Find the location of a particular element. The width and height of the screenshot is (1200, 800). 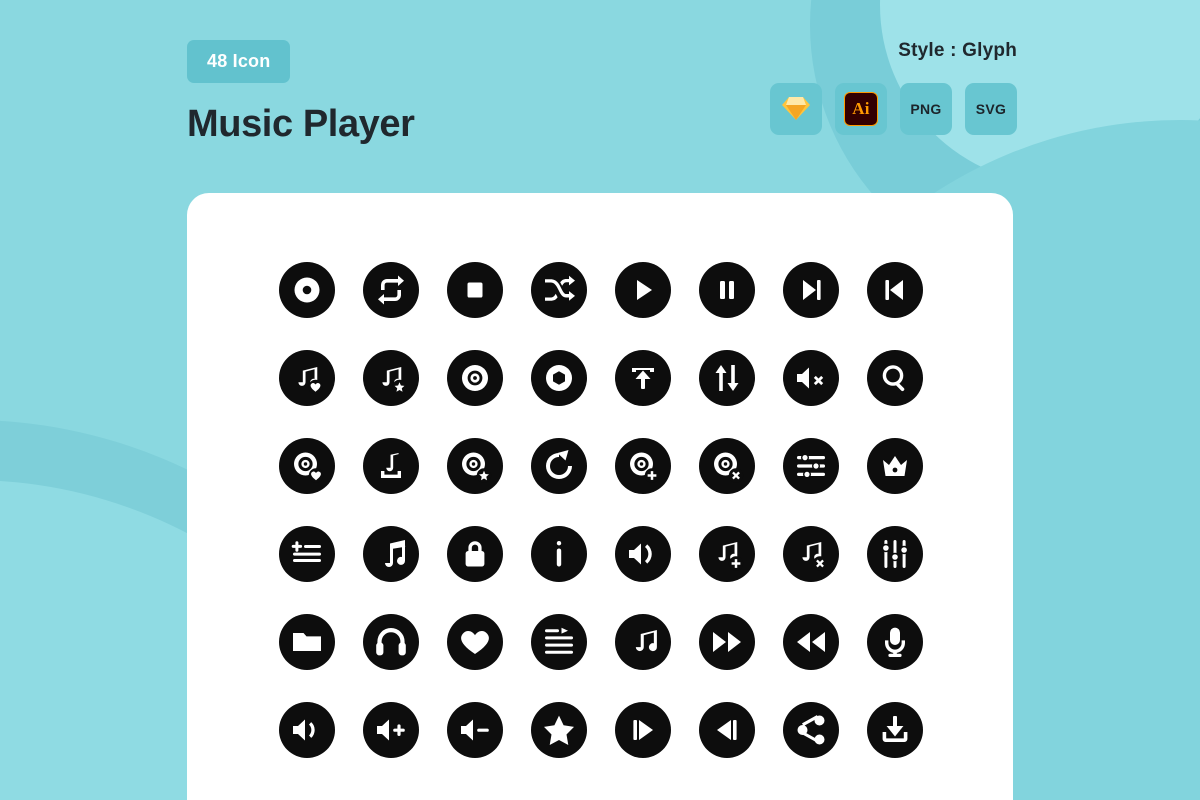

search-icon is located at coordinates (895, 378).